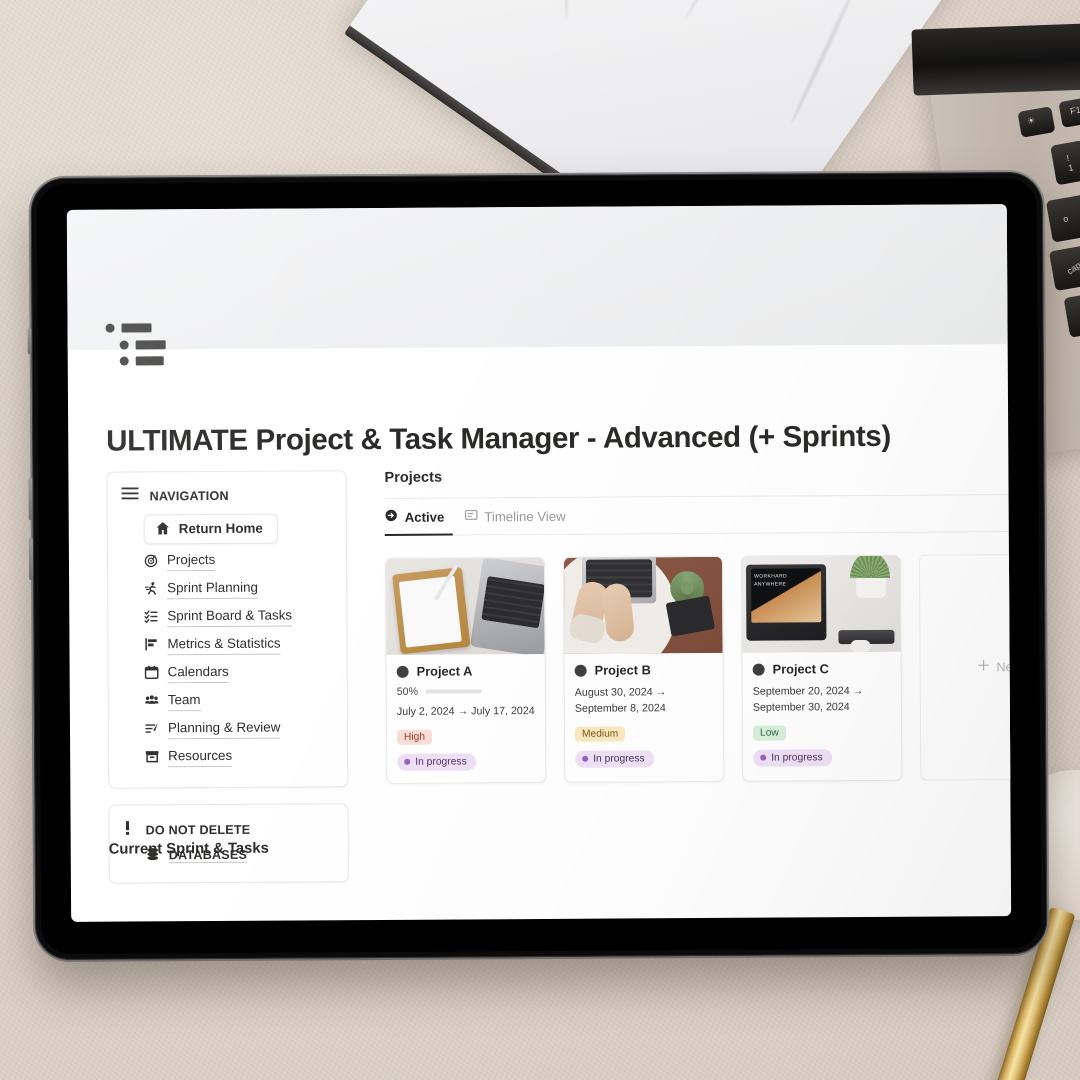 This screenshot has width=1080, height=1080. What do you see at coordinates (407, 691) in the screenshot?
I see `project-progress-label: 50%` at bounding box center [407, 691].